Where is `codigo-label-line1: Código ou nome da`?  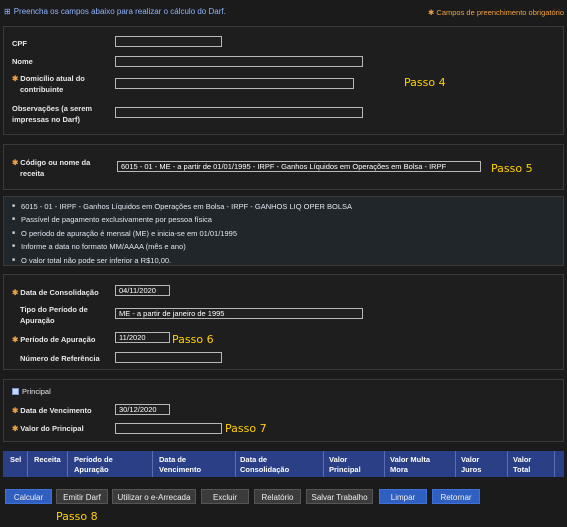 codigo-label-line1: Código ou nome da is located at coordinates (55, 162).